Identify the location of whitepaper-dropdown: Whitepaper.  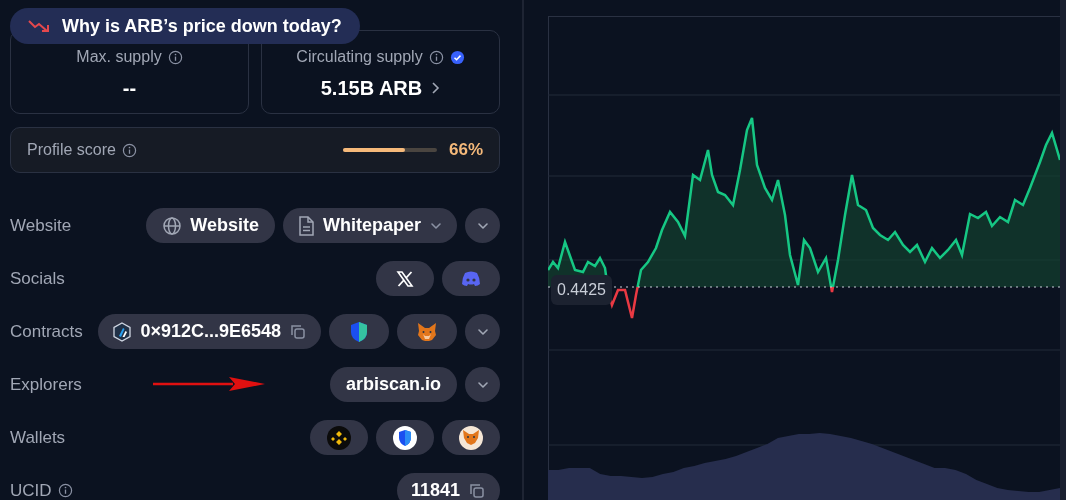
(370, 225).